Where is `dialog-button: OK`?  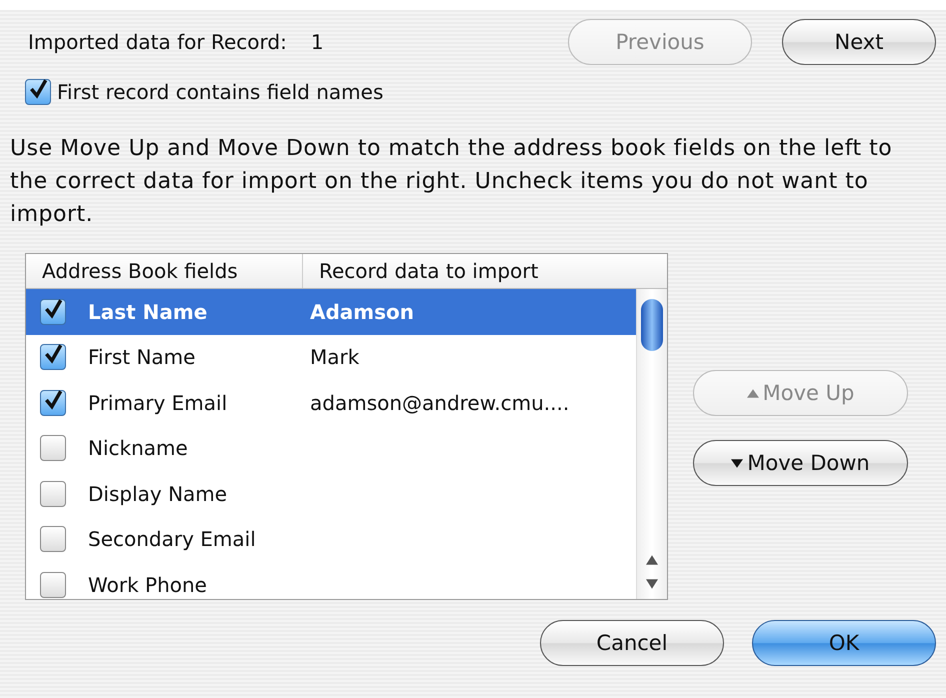 dialog-button: OK is located at coordinates (844, 643).